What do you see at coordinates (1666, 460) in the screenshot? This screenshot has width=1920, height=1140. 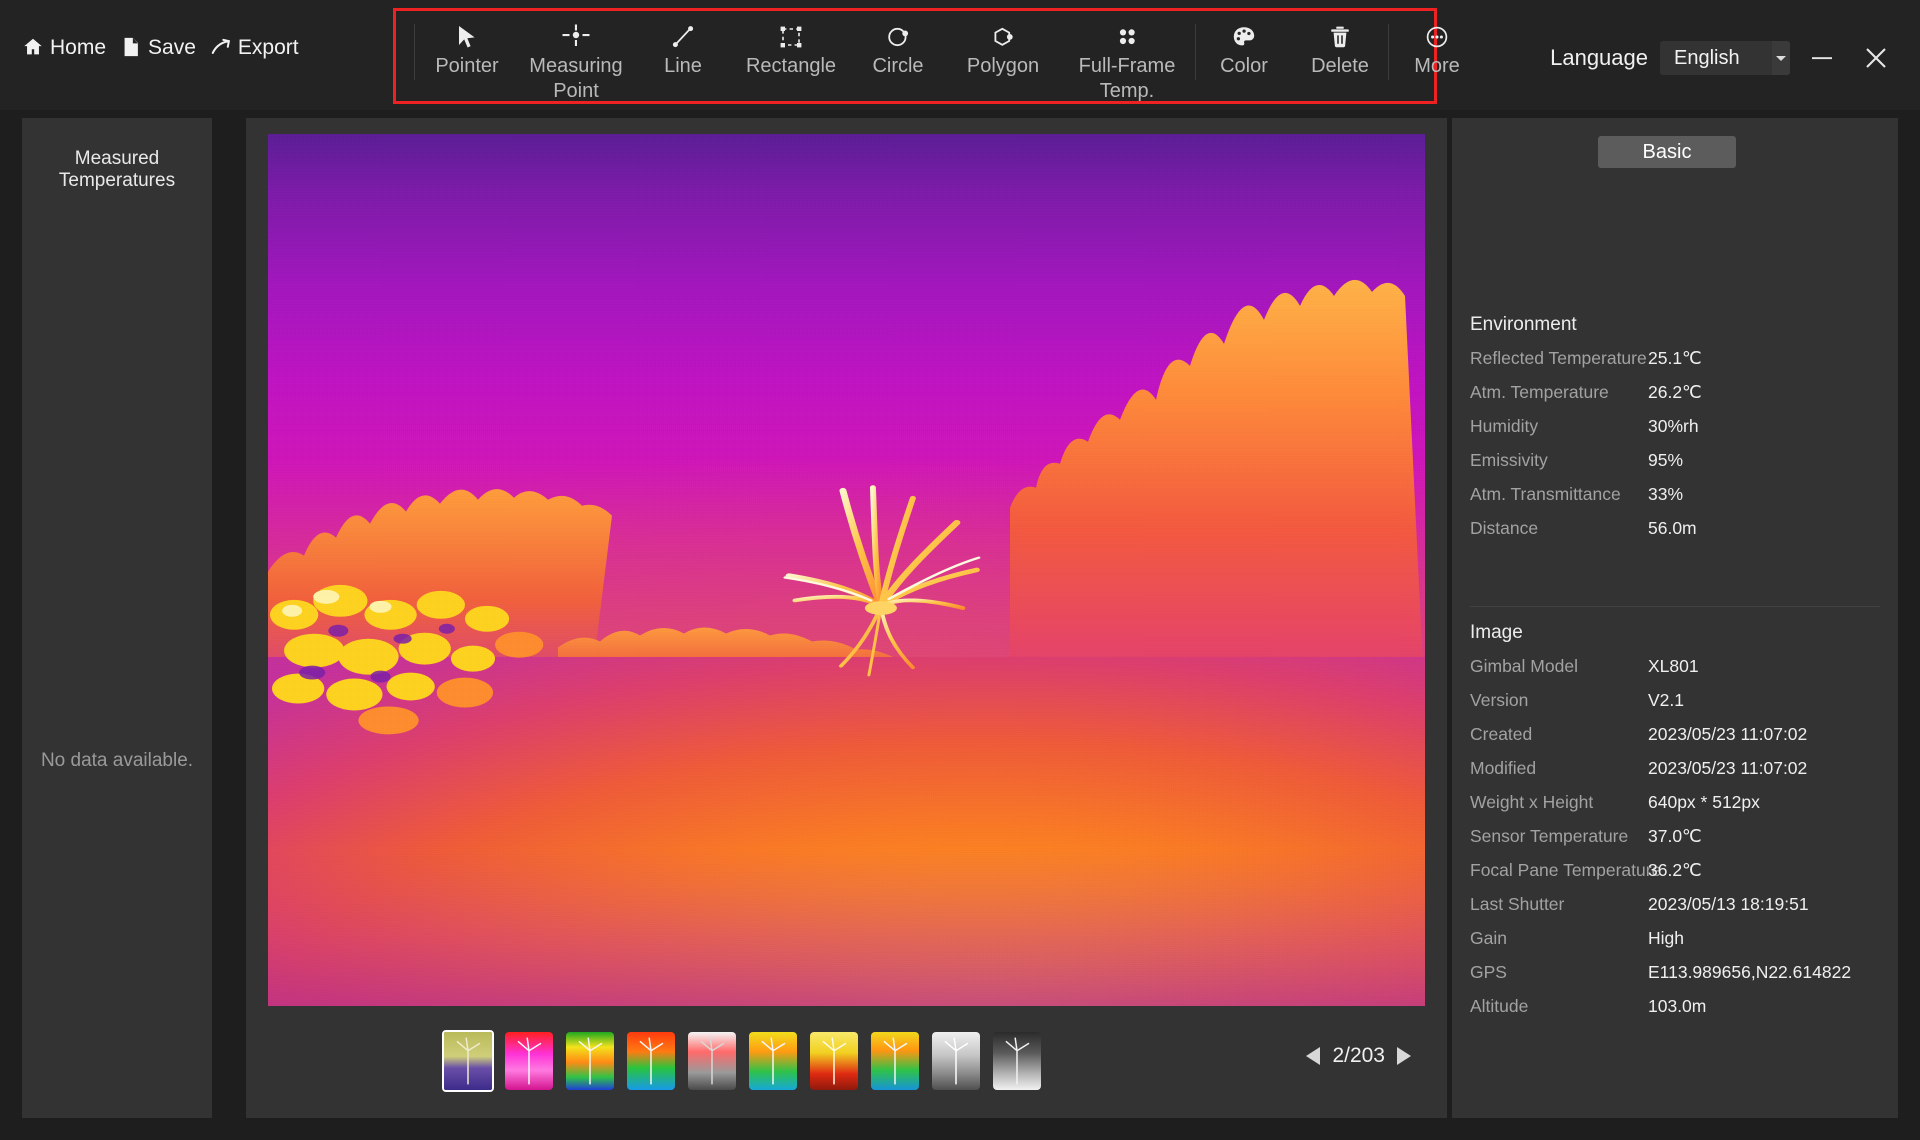 I see `property-value: 95%` at bounding box center [1666, 460].